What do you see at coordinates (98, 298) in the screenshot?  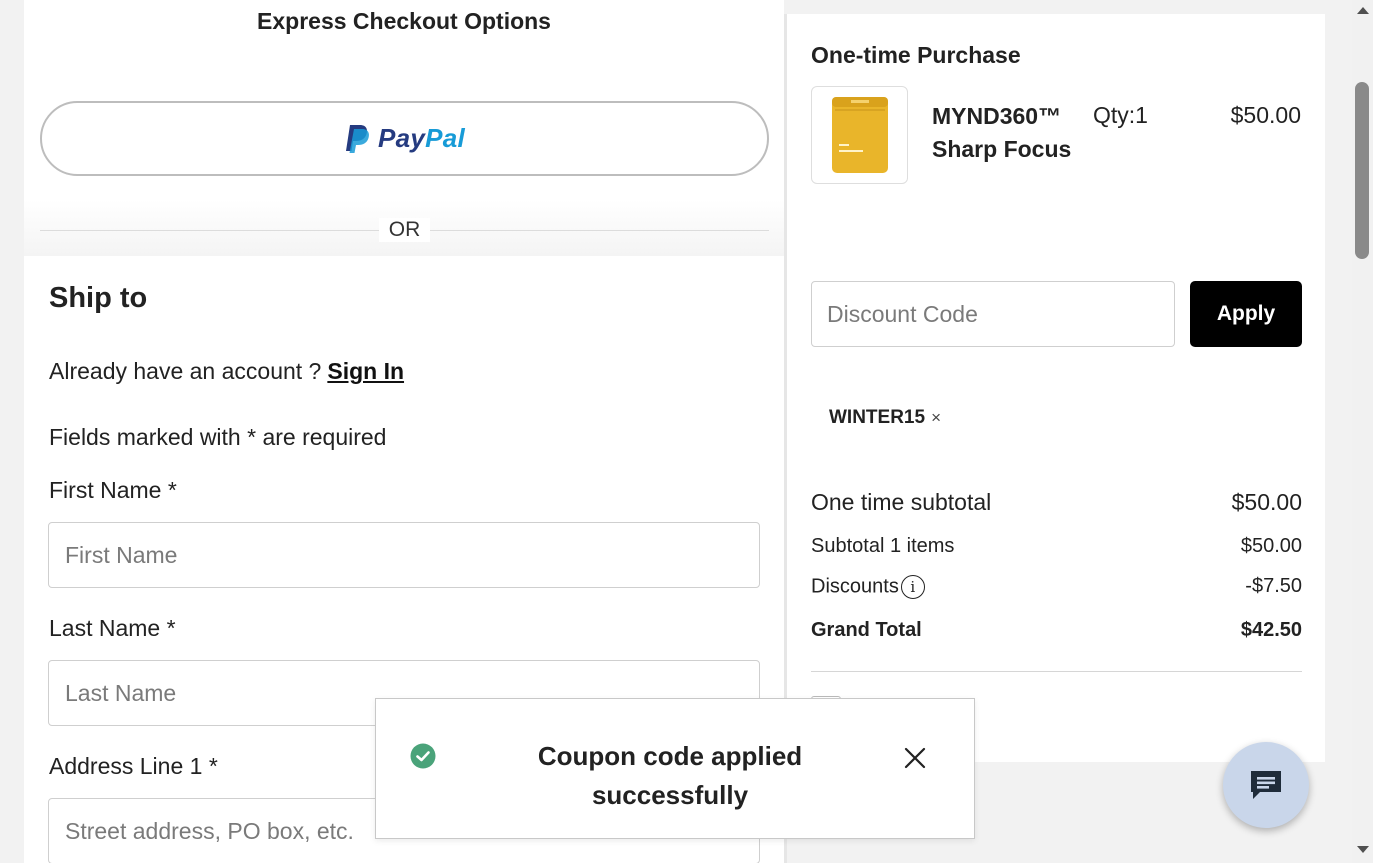 I see `ship-to-title: Ship to` at bounding box center [98, 298].